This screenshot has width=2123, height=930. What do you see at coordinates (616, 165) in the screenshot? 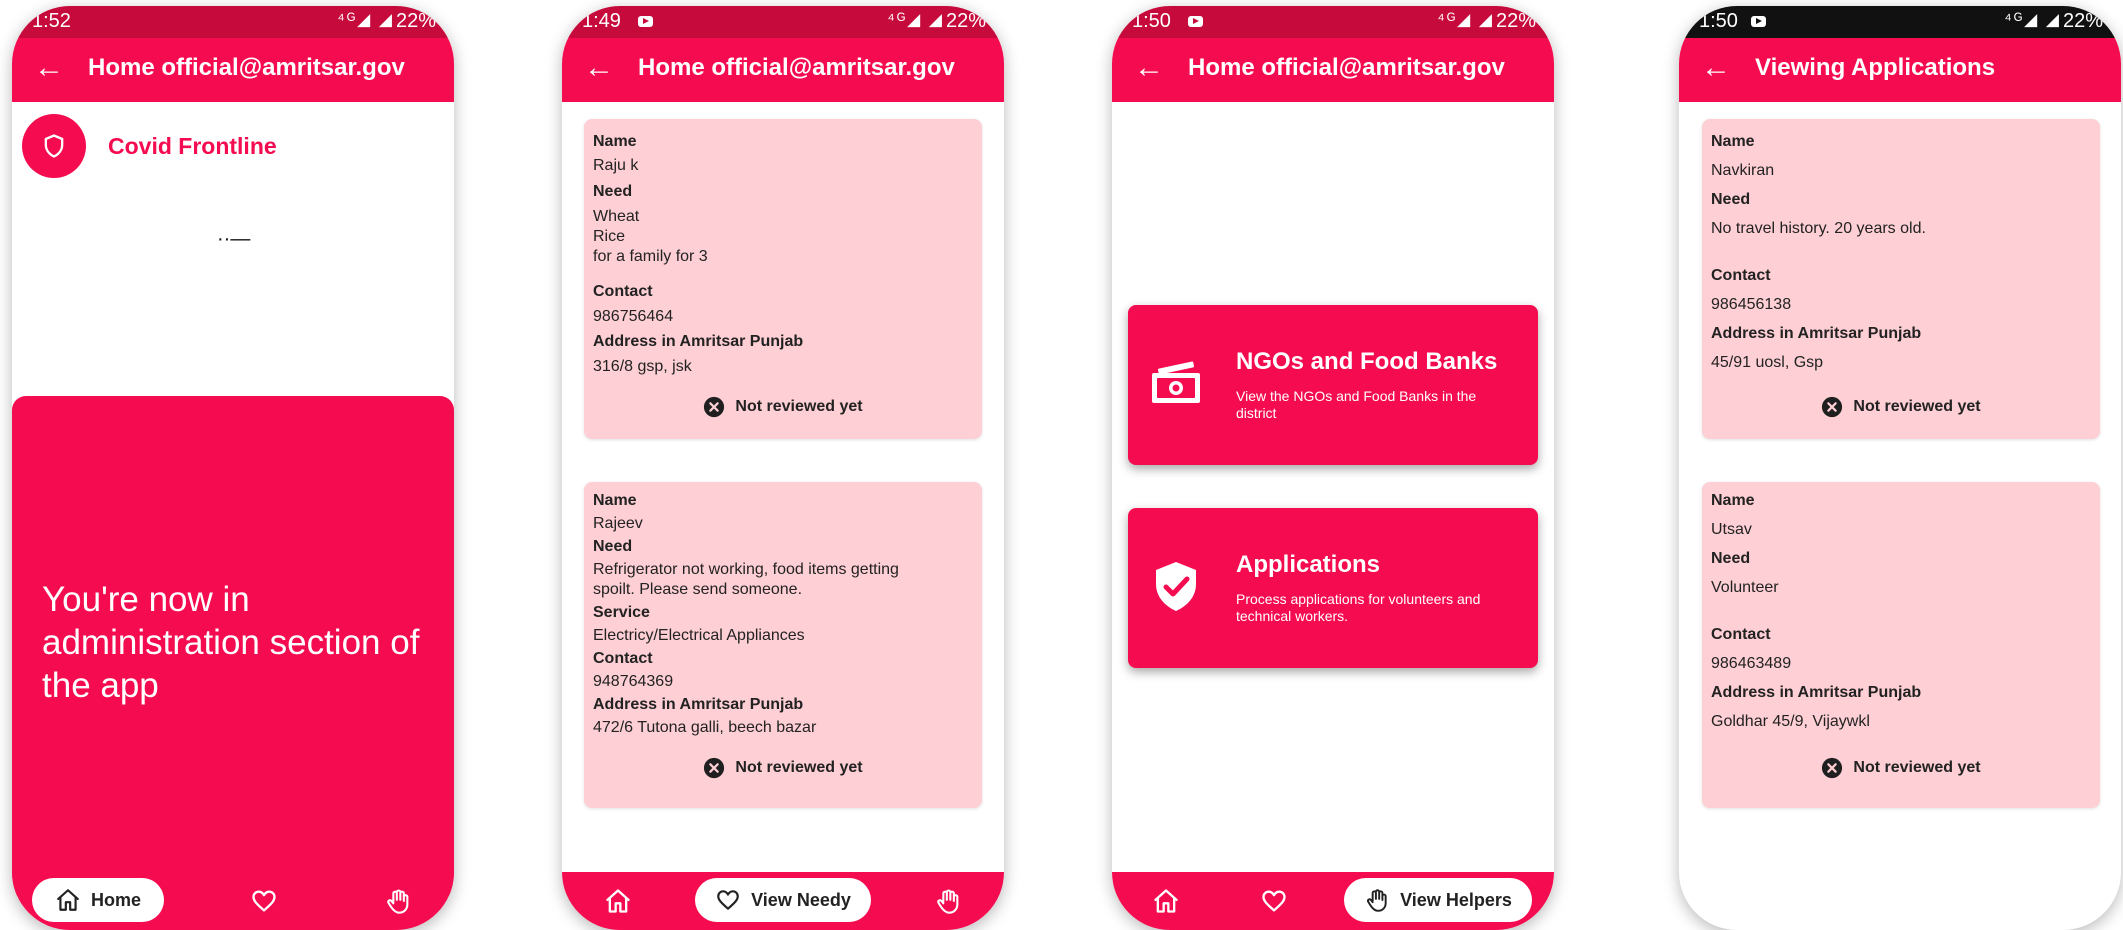
I see `name-value: Raju k` at bounding box center [616, 165].